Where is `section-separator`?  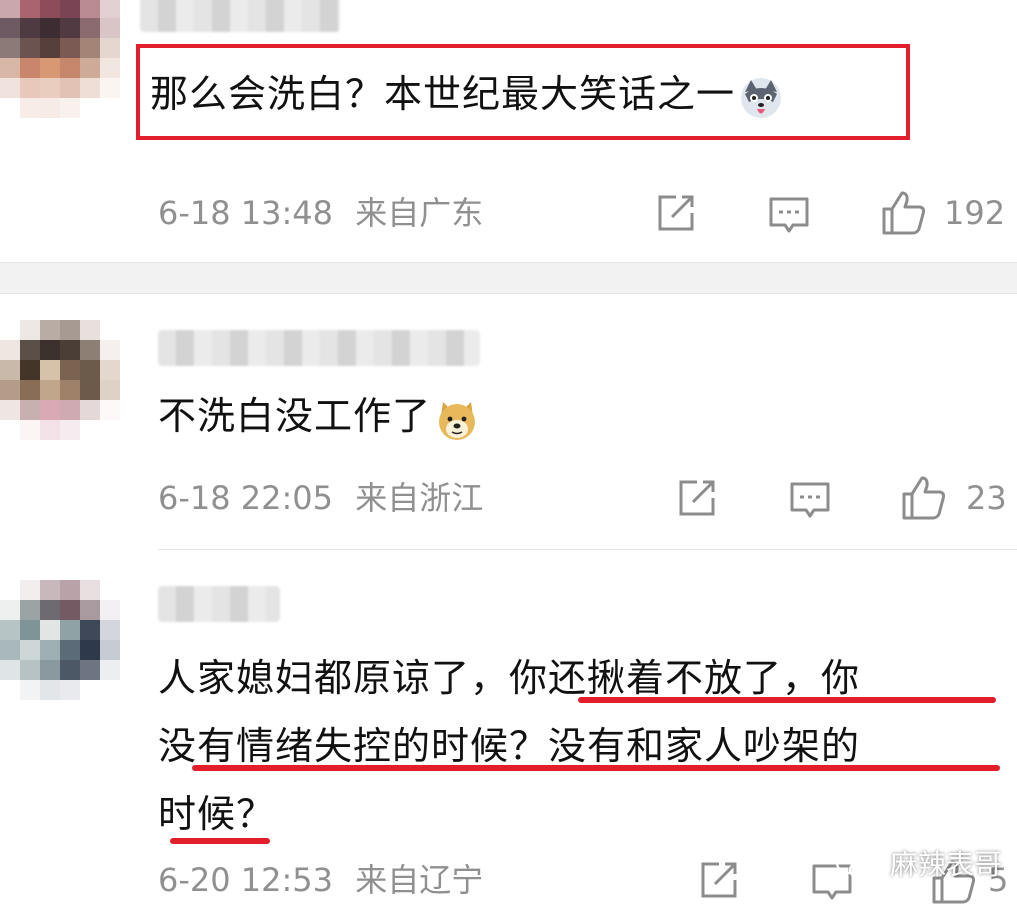 section-separator is located at coordinates (508, 278).